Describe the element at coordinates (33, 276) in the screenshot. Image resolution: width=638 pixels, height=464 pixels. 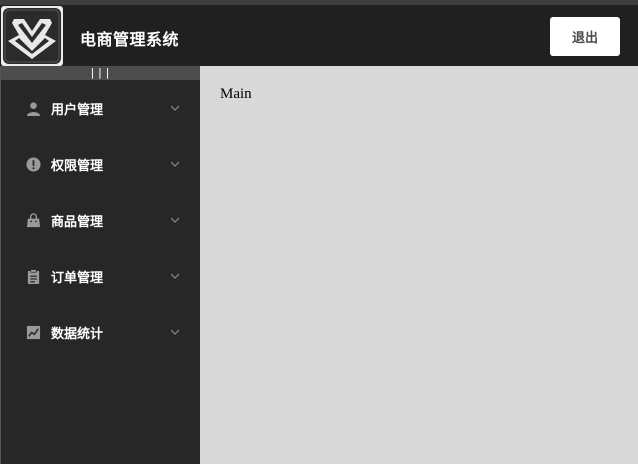
I see `clipboard-icon` at that location.